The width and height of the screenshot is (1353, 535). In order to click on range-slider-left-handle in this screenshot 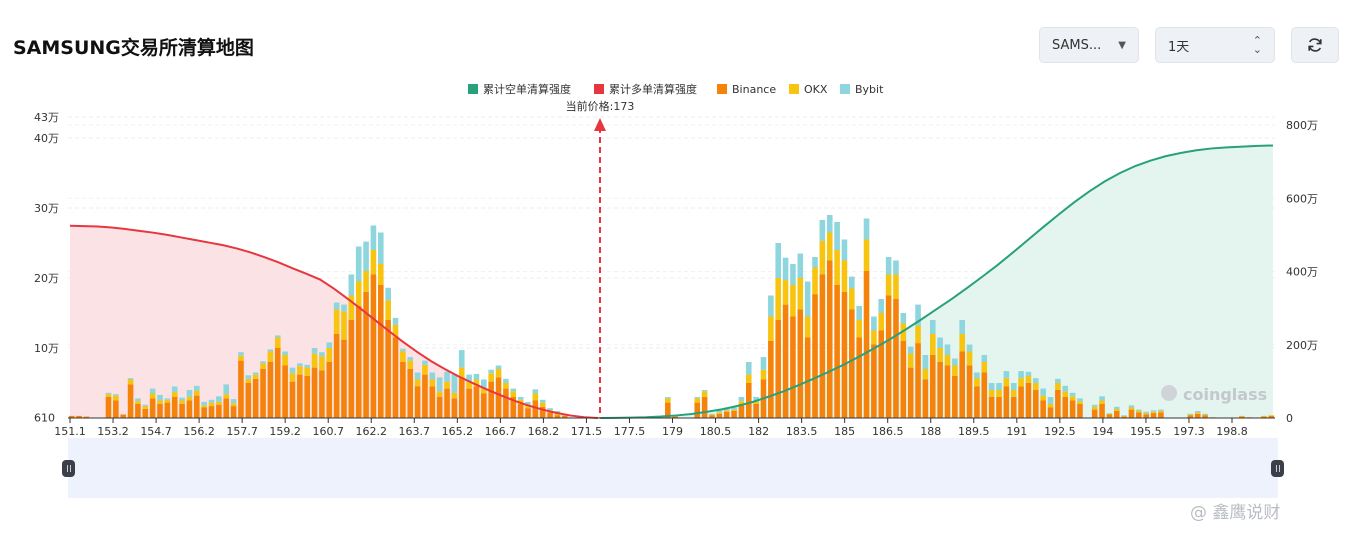, I will do `click(68, 468)`.